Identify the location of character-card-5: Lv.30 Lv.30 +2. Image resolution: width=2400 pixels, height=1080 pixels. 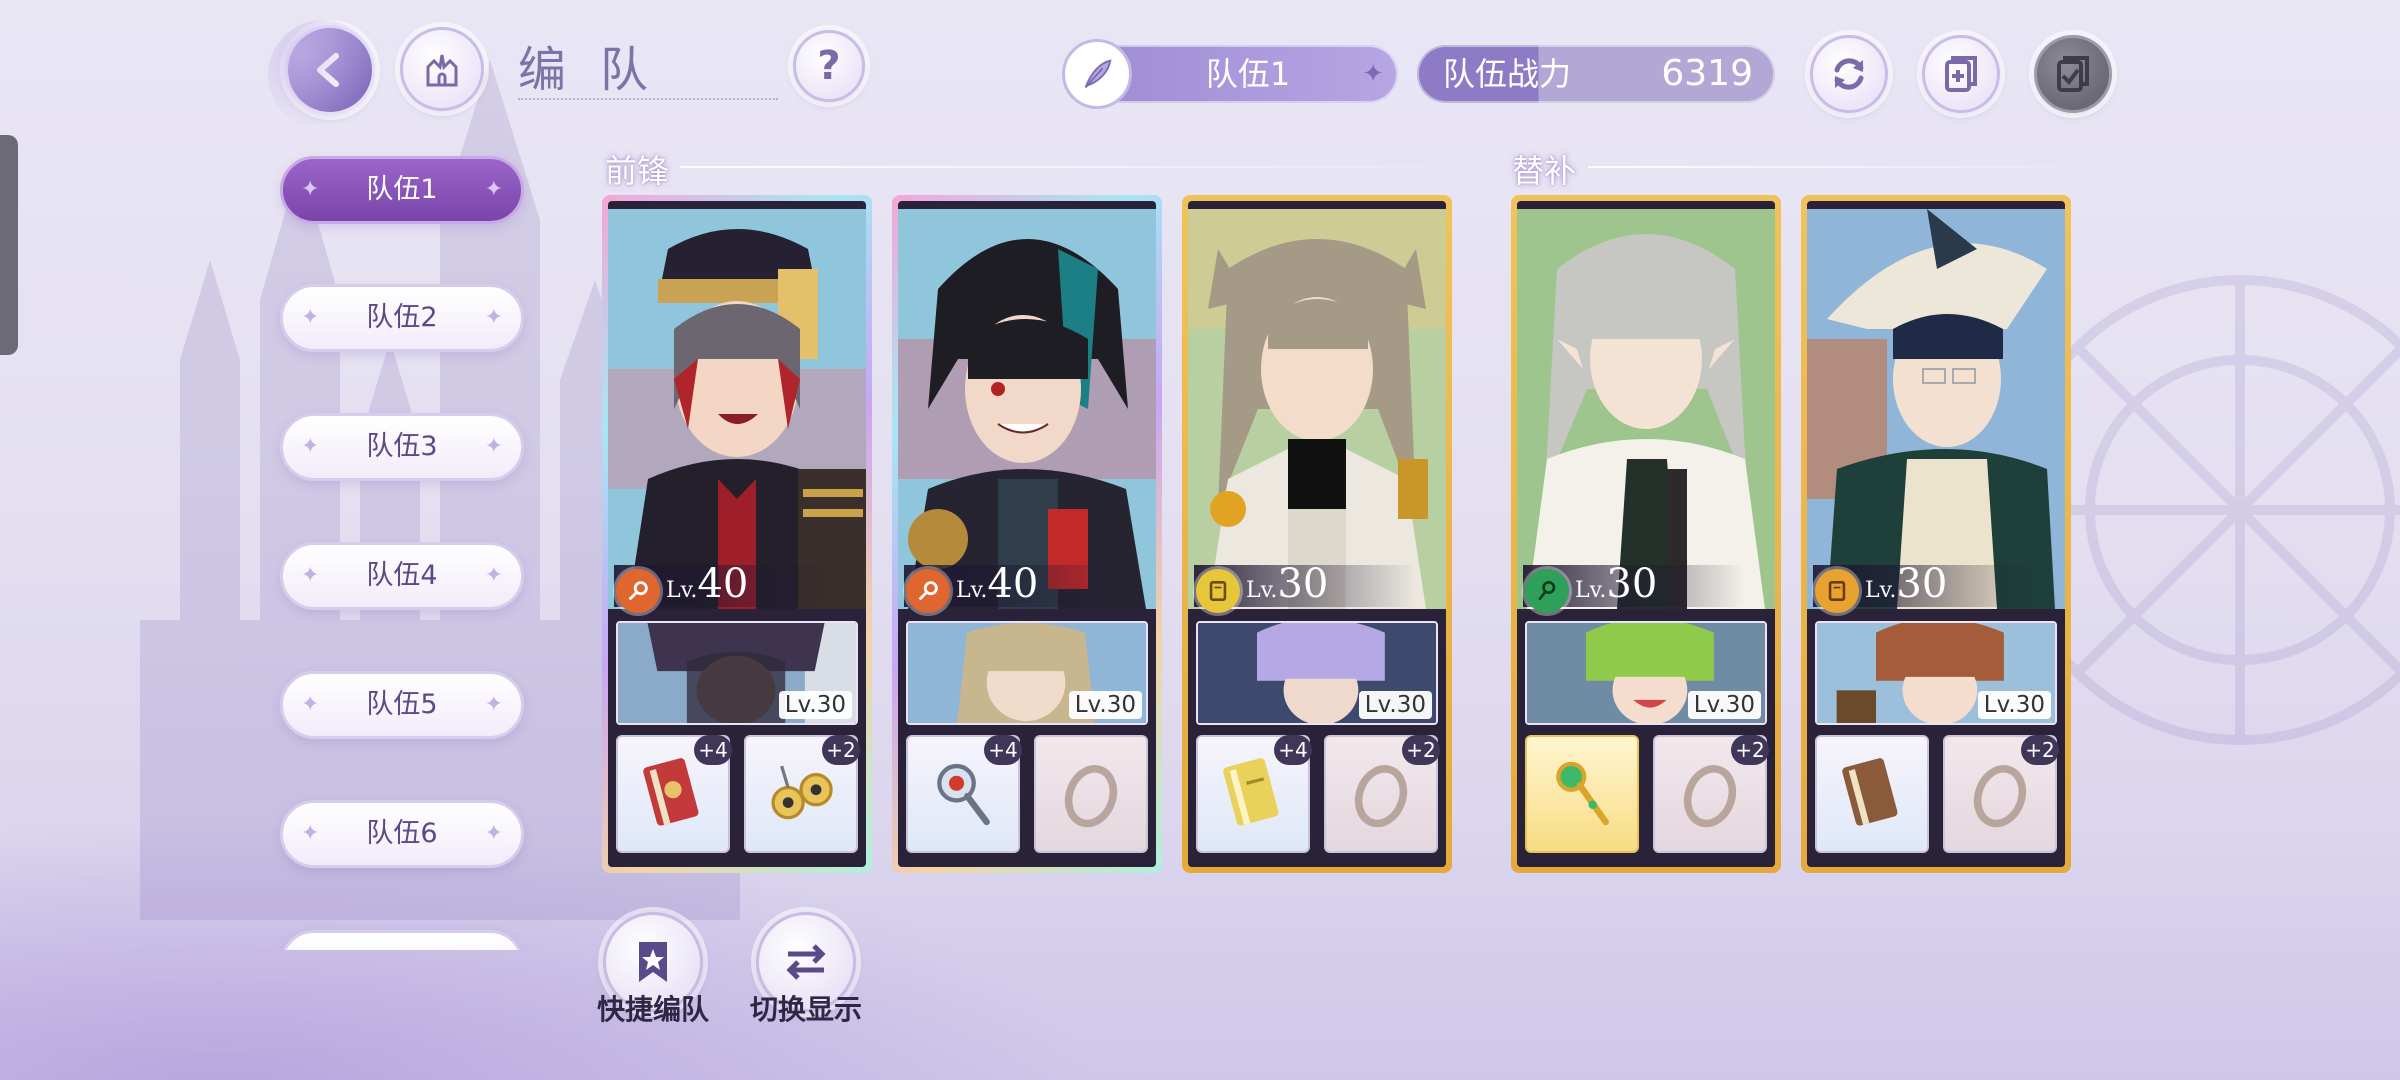
(1936, 534).